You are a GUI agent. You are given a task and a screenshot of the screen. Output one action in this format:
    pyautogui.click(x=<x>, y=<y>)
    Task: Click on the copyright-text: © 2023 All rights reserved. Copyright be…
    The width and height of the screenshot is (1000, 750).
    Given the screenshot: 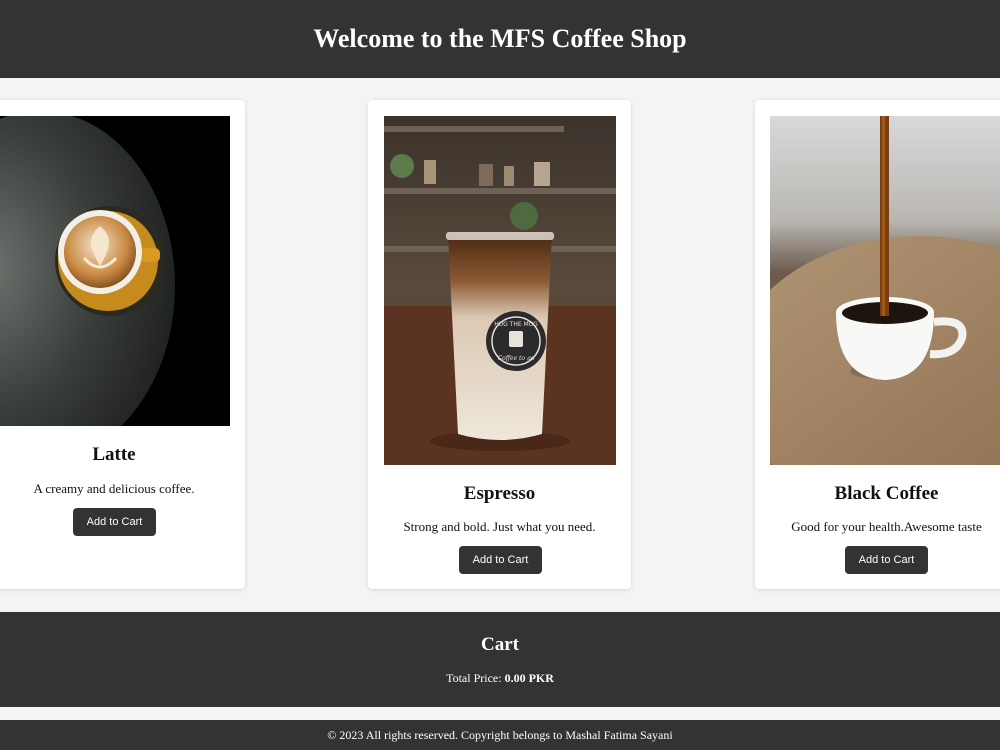 What is the action you would take?
    pyautogui.click(x=500, y=734)
    